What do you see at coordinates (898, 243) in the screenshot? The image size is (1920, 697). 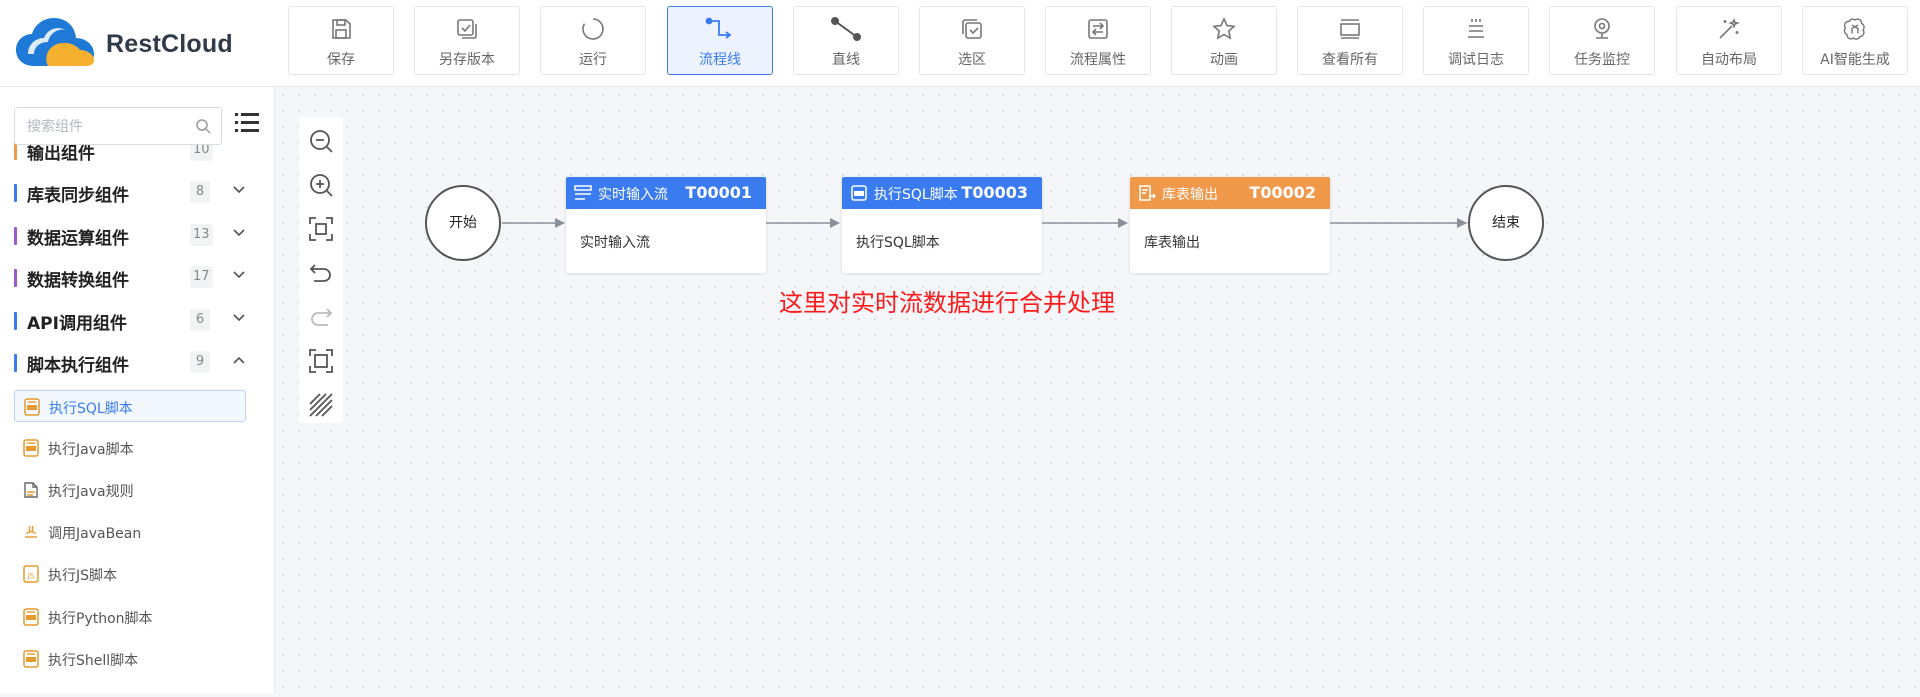 I see `task-node-body: 执行SQL脚本` at bounding box center [898, 243].